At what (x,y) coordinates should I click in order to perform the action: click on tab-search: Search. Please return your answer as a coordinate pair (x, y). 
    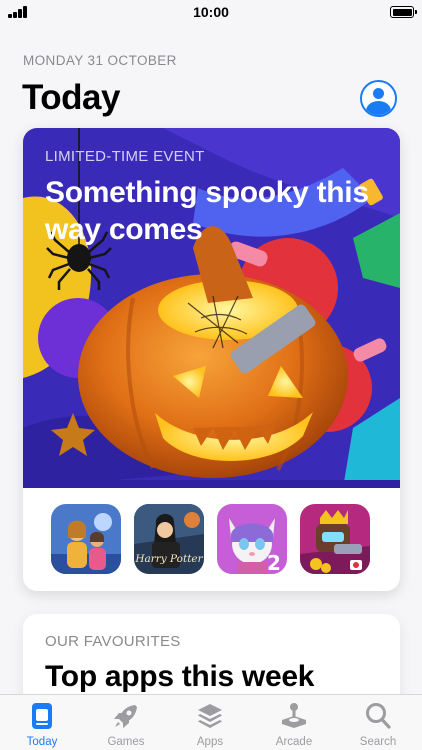
    Looking at the image, I should click on (378, 722).